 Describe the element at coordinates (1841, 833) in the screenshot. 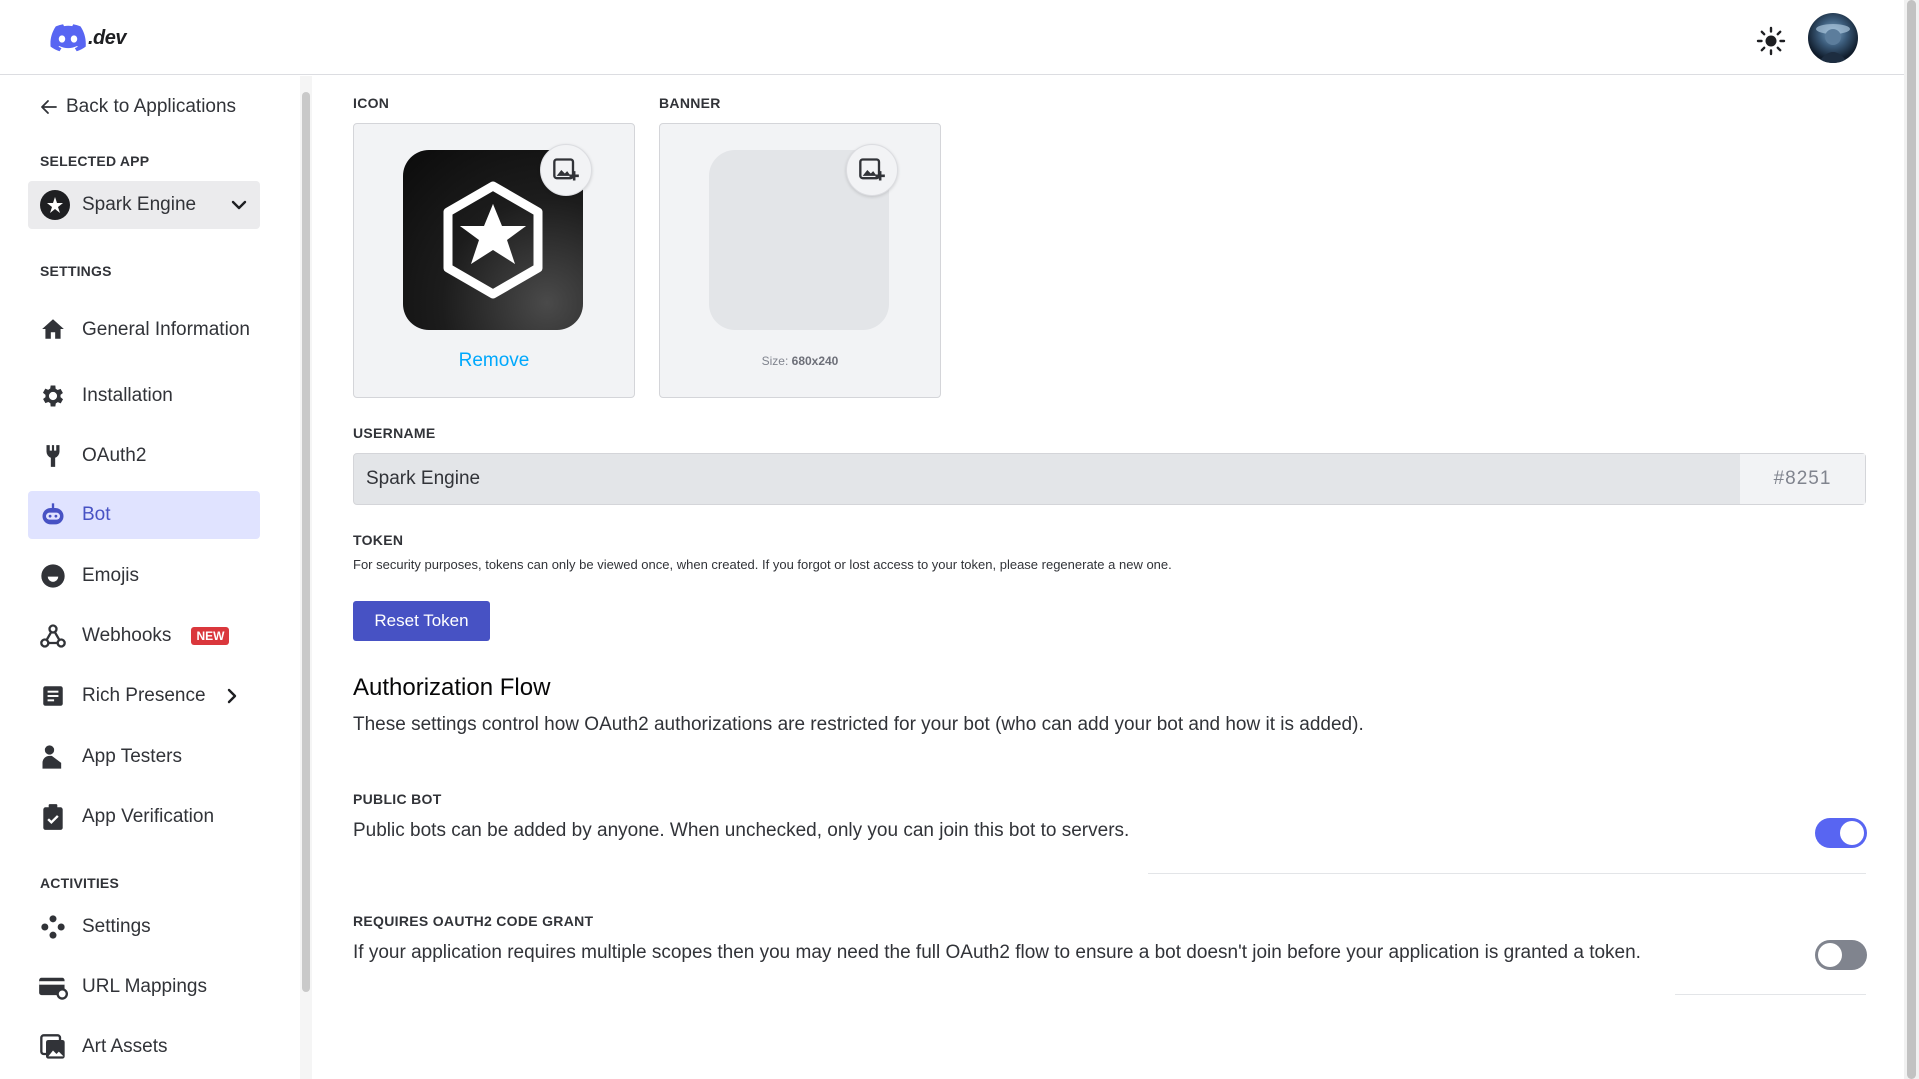

I see `public-bot-toggle` at that location.